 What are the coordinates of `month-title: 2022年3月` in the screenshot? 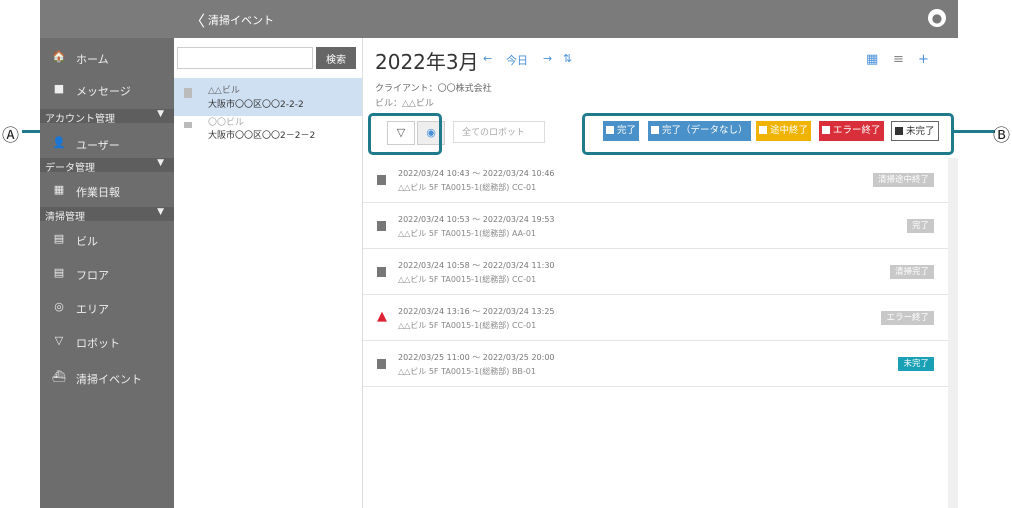 It's located at (427, 62).